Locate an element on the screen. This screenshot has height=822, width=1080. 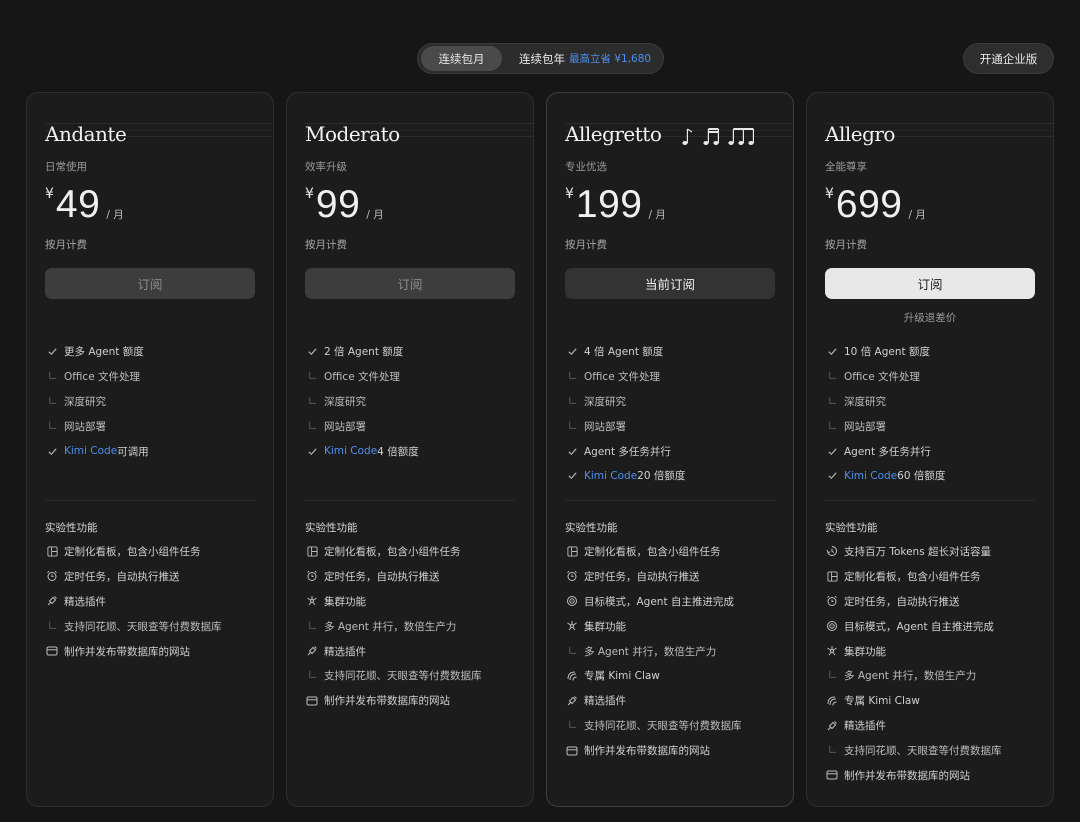
yearly-label: 连续包年 is located at coordinates (542, 58).